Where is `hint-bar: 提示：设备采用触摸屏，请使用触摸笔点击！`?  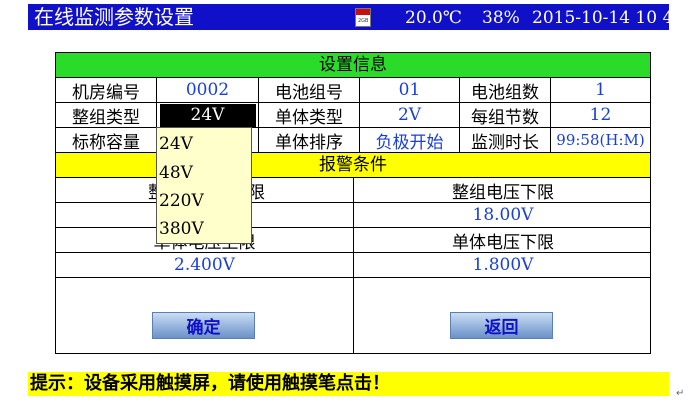 hint-bar: 提示：设备采用触摸屏，请使用触摸笔点击！ is located at coordinates (348, 384).